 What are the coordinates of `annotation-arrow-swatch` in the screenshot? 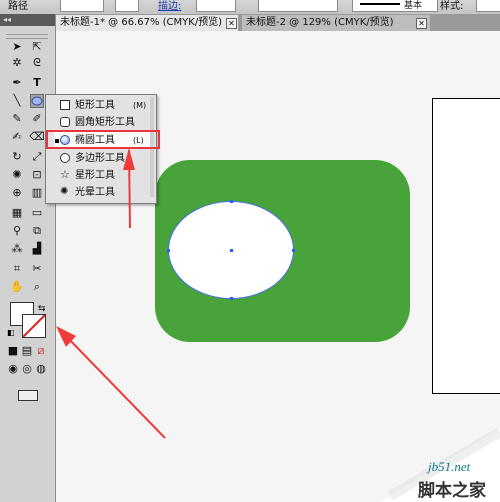 It's located at (111, 382).